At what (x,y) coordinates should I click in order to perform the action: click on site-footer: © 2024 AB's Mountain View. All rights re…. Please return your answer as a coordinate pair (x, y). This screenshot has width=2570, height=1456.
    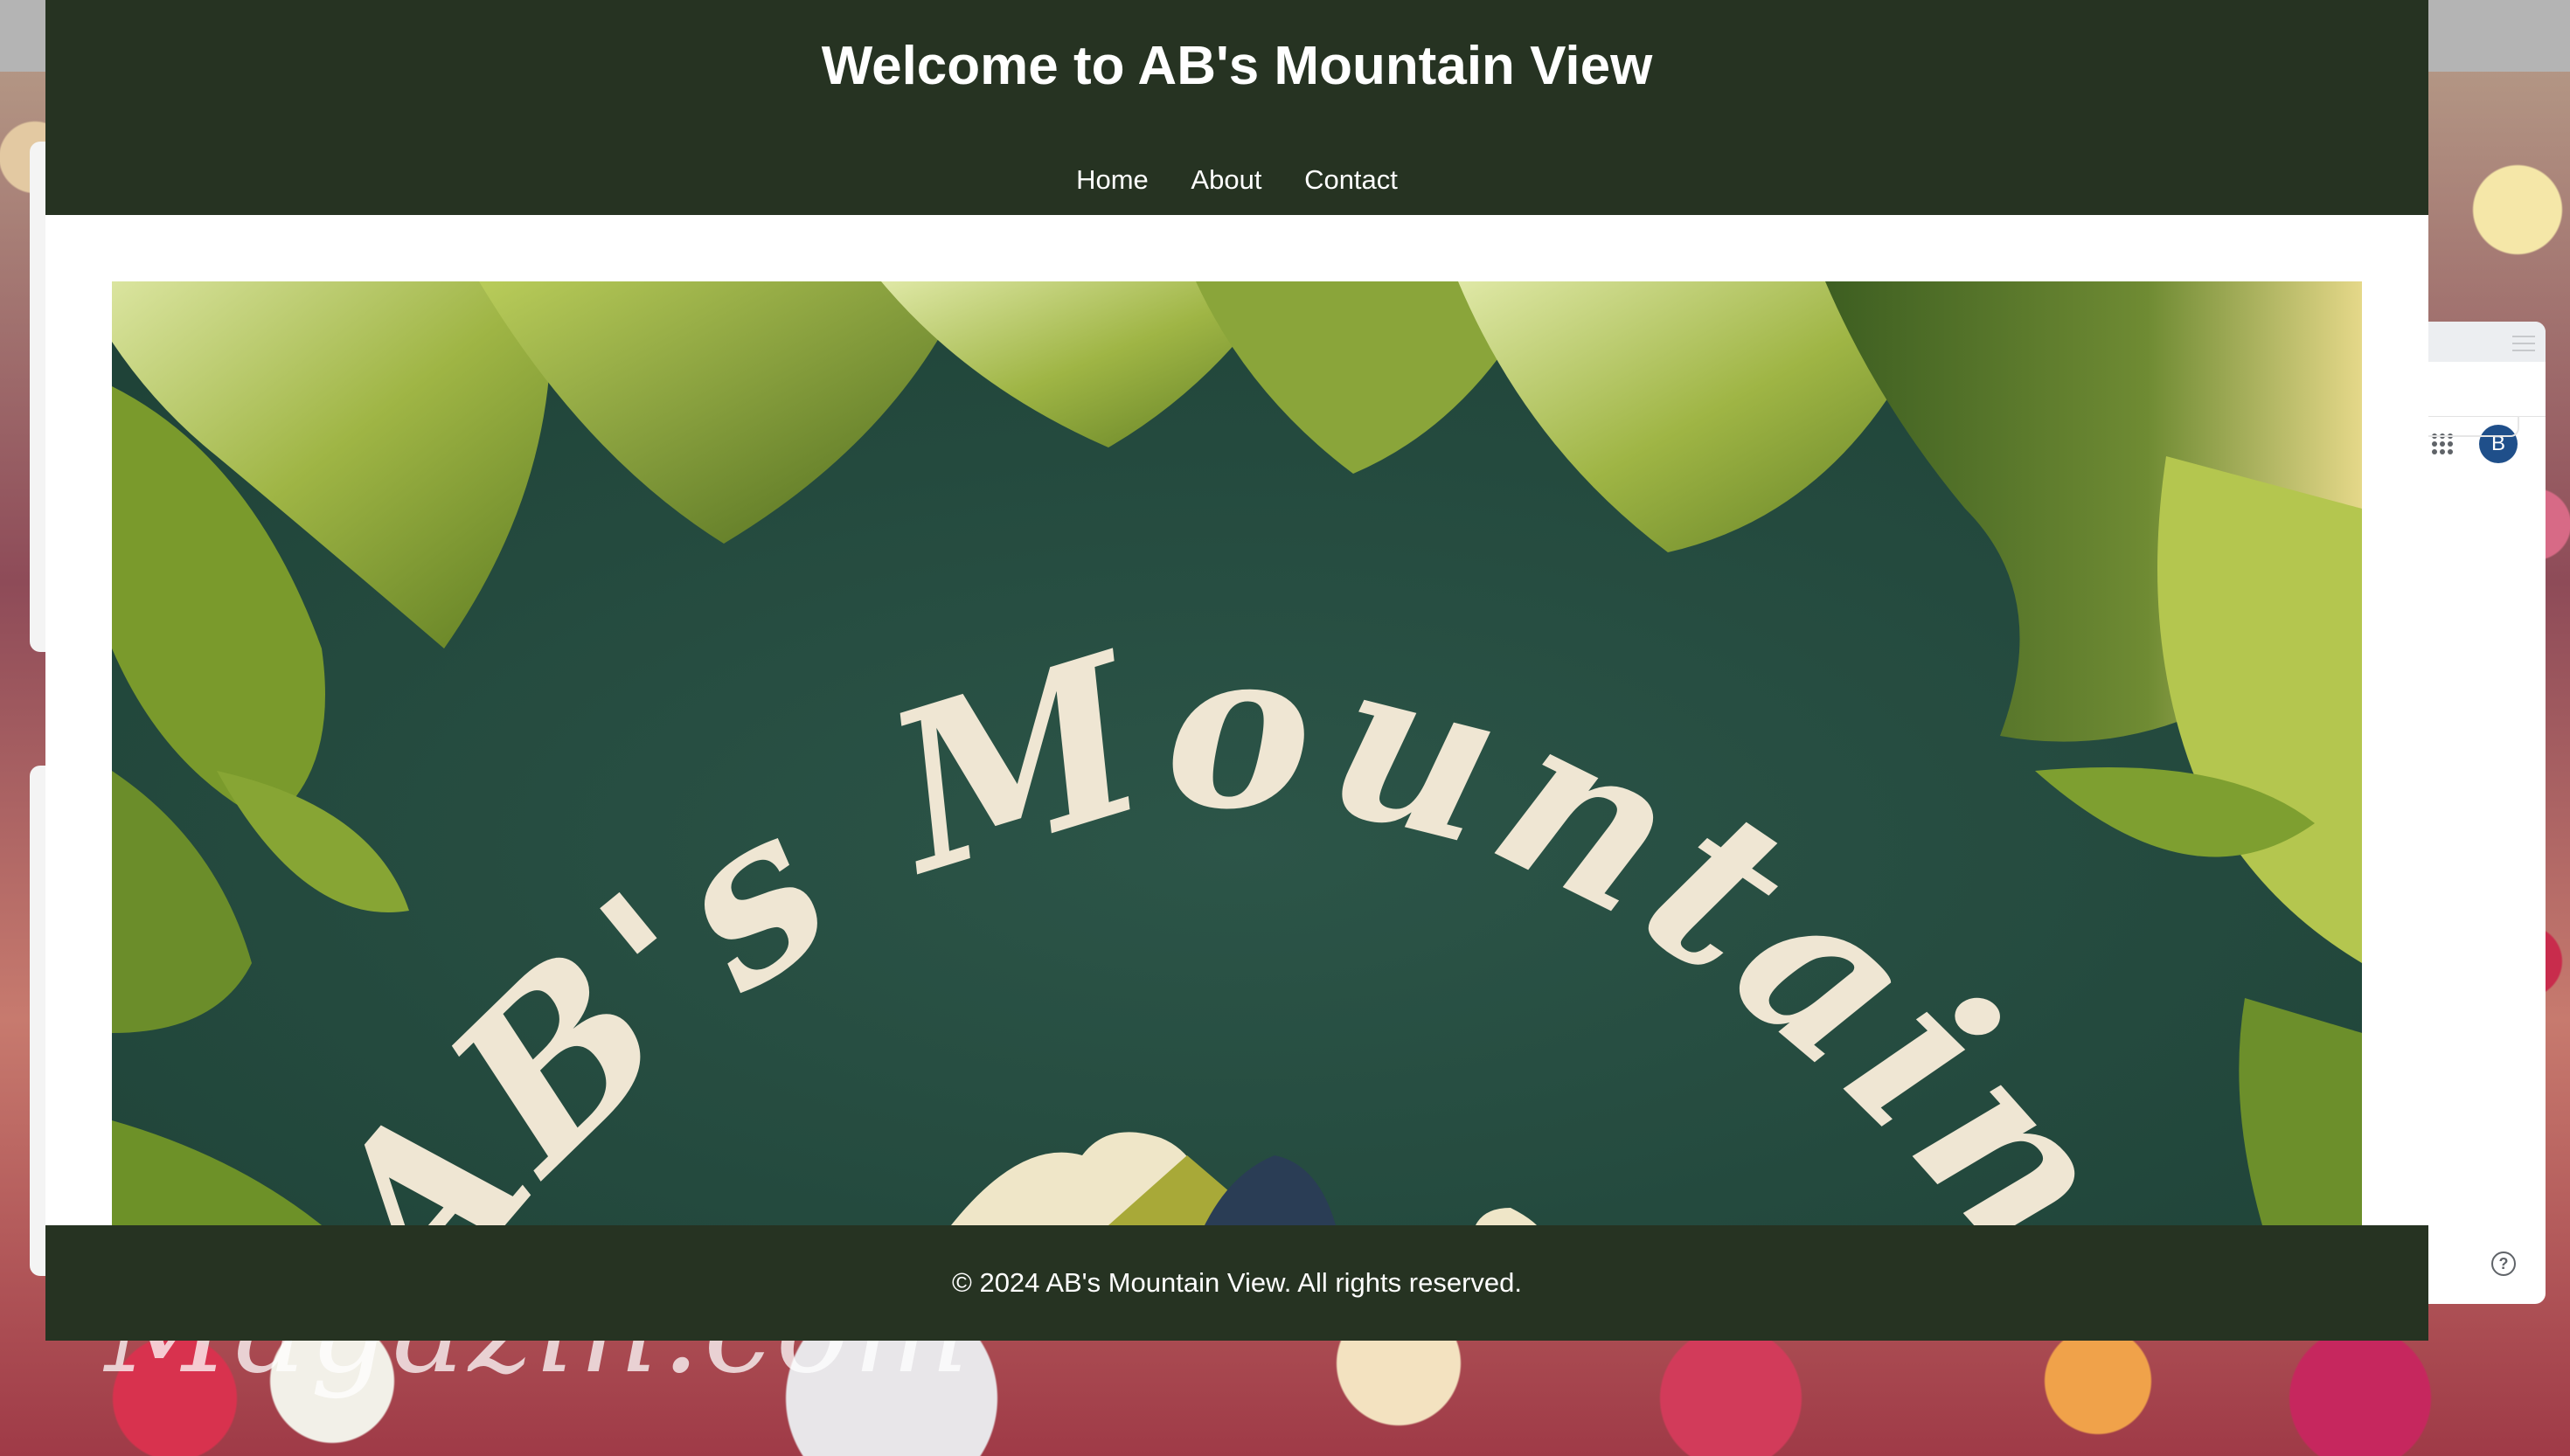
    Looking at the image, I should click on (1236, 1283).